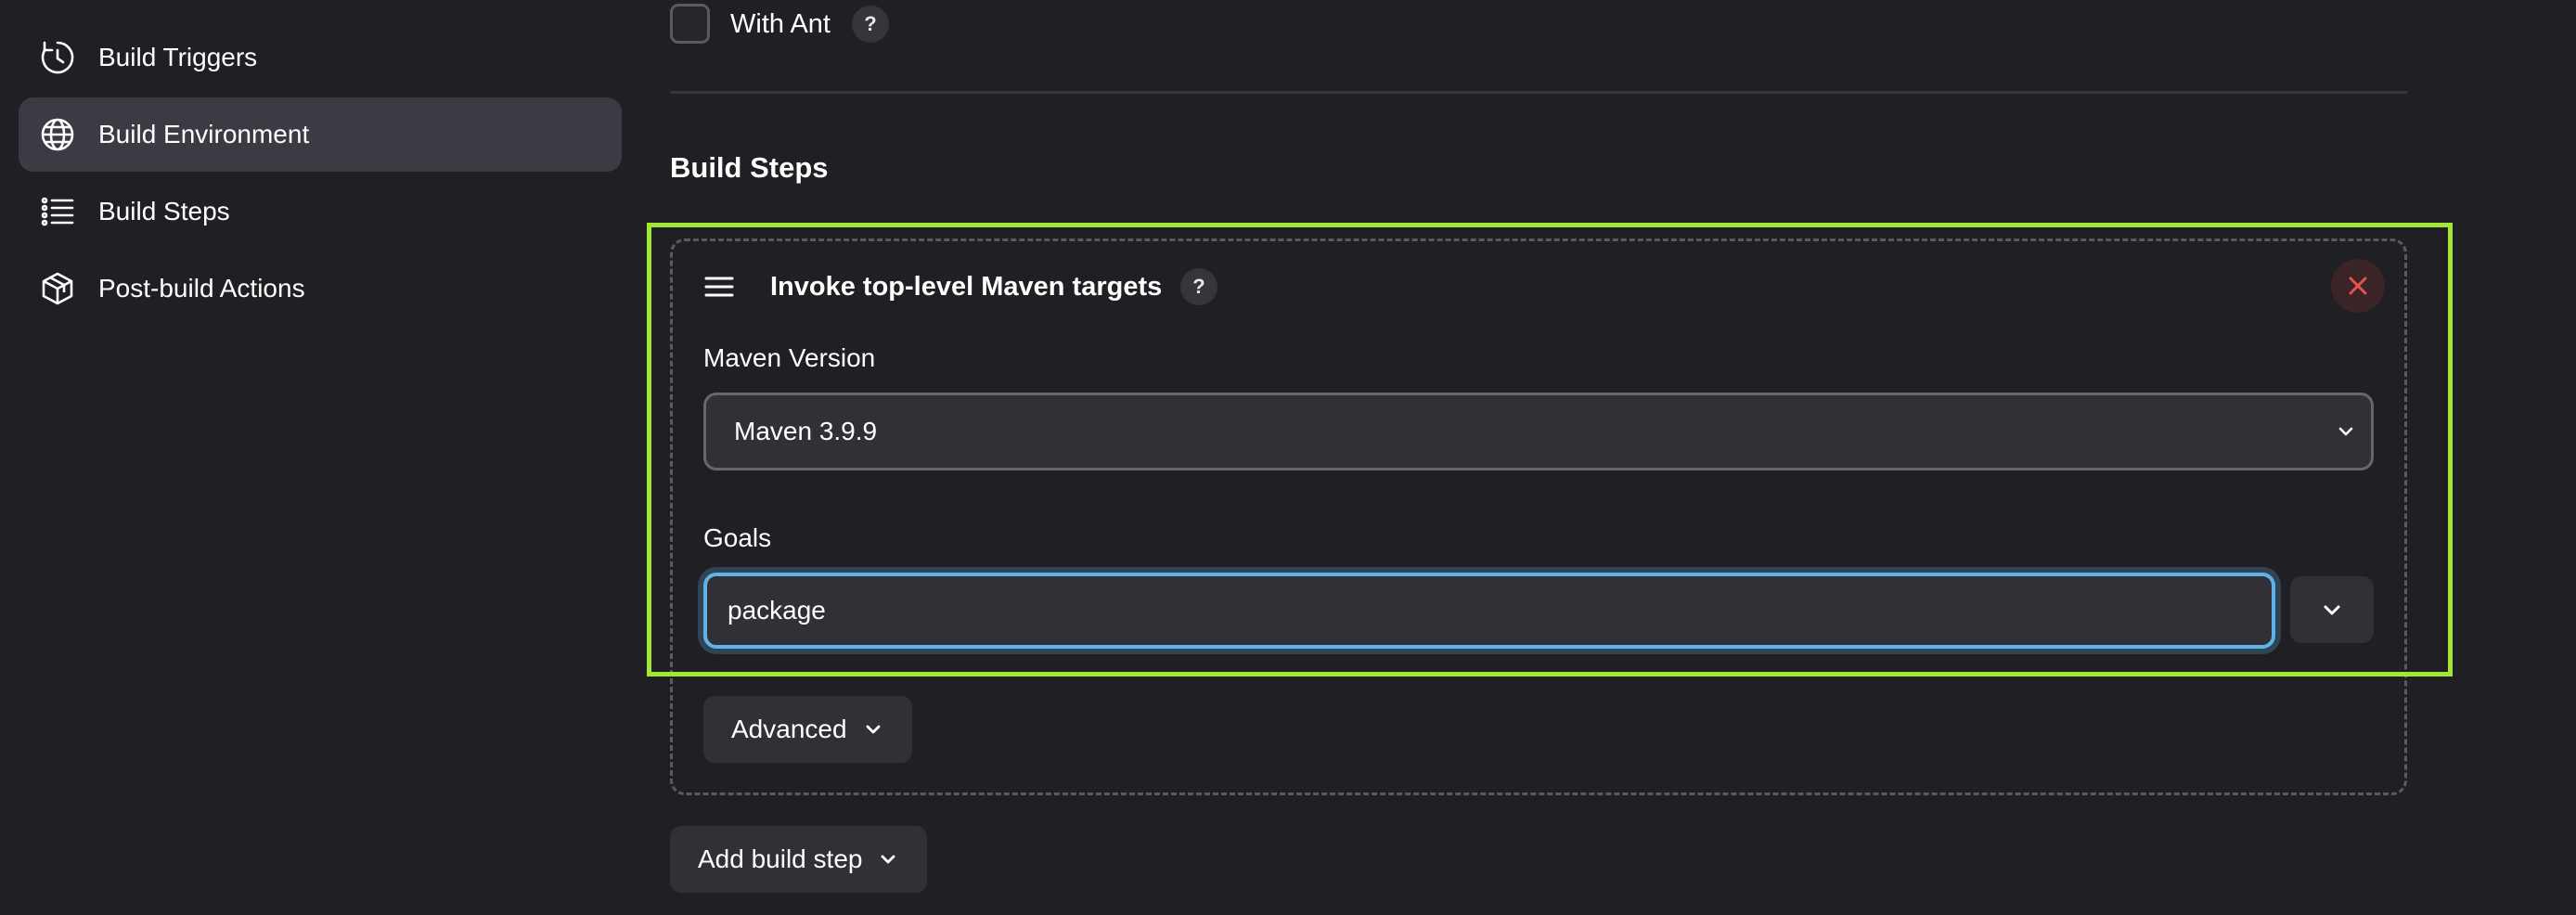  Describe the element at coordinates (780, 858) in the screenshot. I see `add-build-step-label: Add build step` at that location.